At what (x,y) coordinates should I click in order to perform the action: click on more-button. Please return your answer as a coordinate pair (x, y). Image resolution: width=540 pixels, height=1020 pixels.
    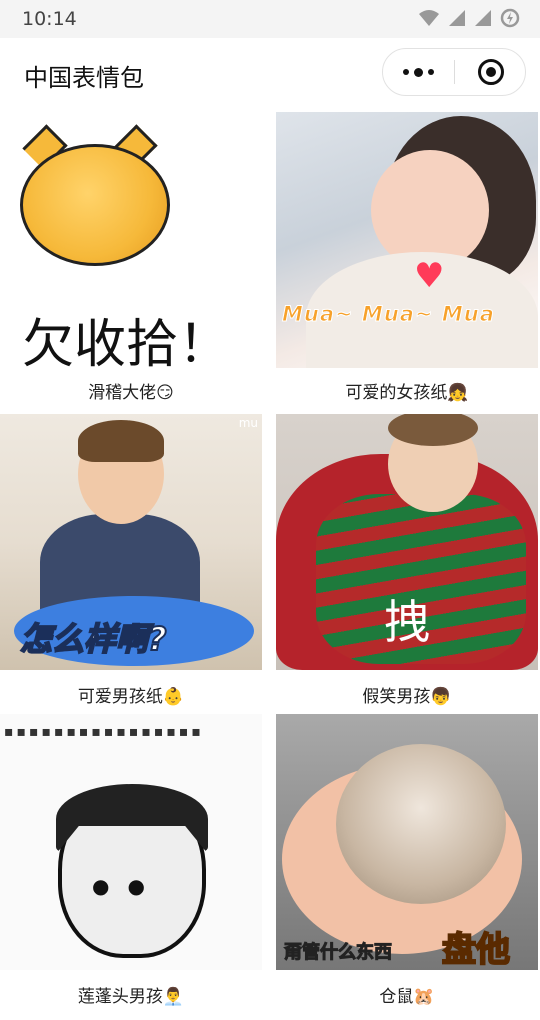
    Looking at the image, I should click on (418, 72).